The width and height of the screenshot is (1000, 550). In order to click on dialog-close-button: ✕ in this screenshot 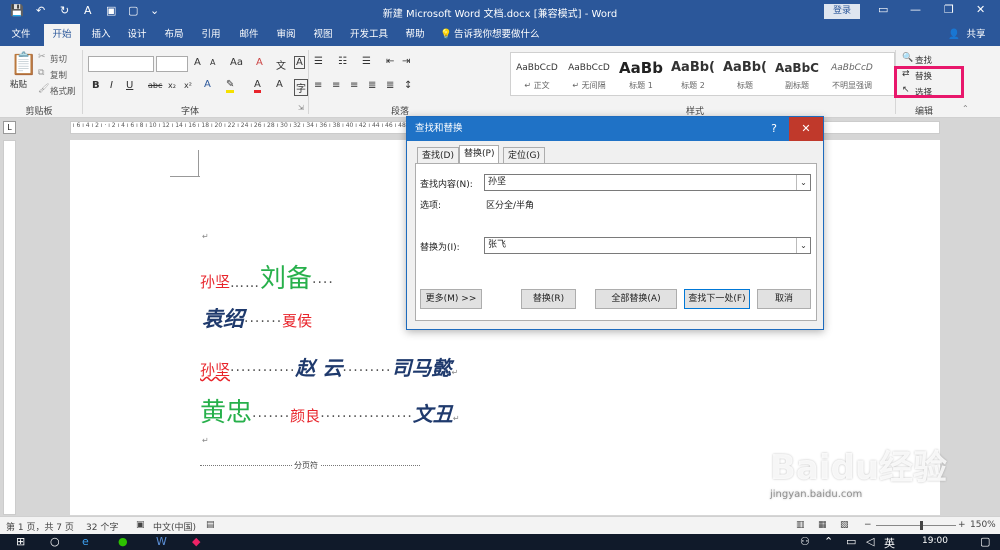, I will do `click(806, 129)`.